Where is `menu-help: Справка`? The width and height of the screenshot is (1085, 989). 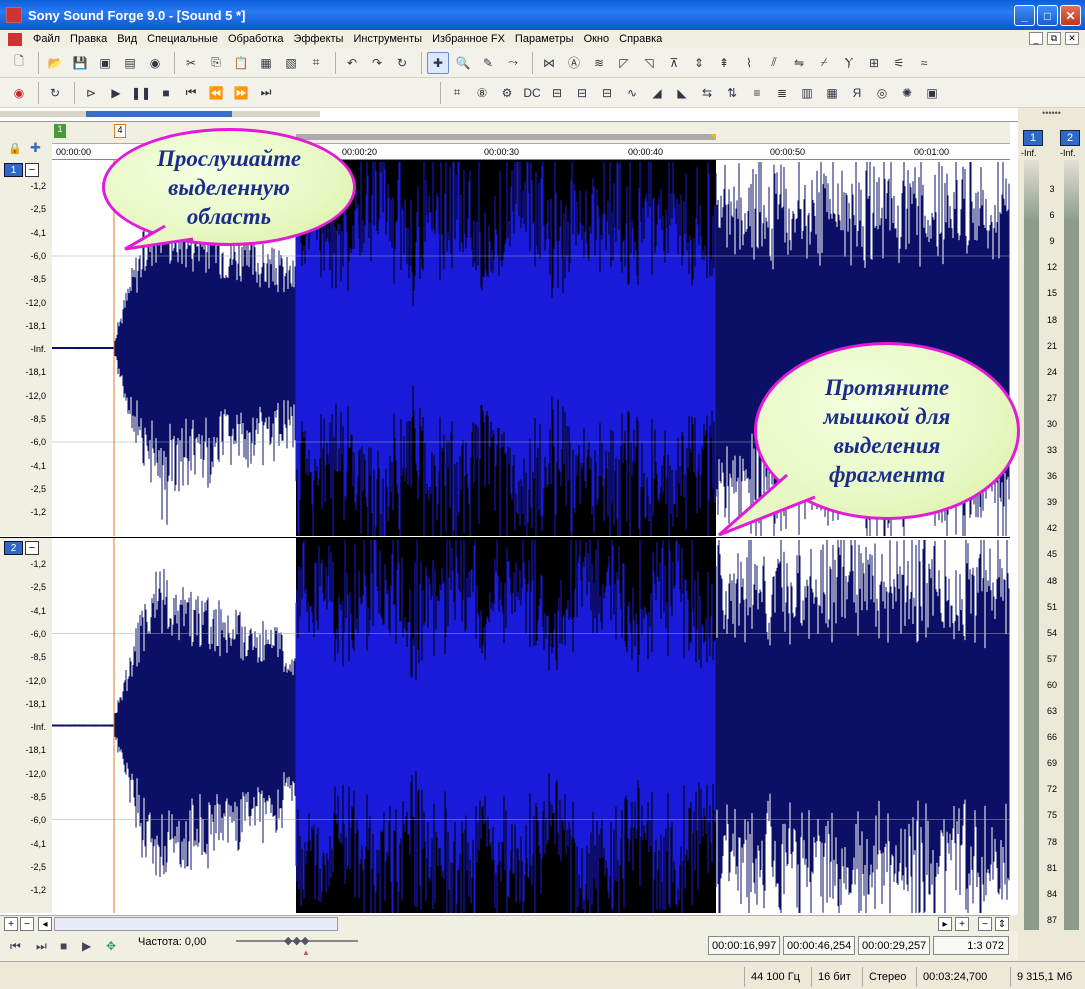
menu-help: Справка is located at coordinates (640, 39).